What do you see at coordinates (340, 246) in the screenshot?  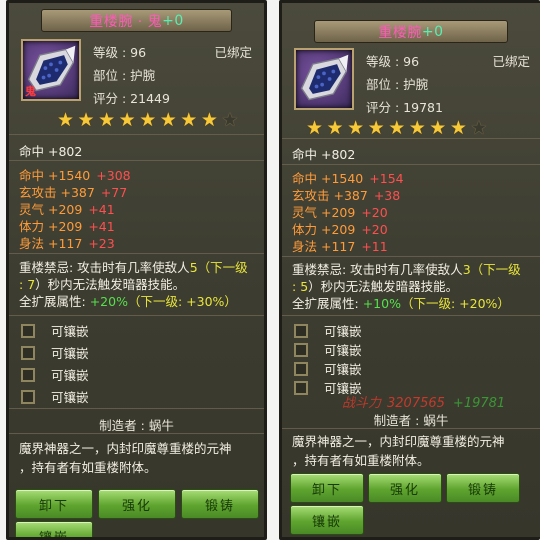 I see `stat-row: 身法 +117 +11` at bounding box center [340, 246].